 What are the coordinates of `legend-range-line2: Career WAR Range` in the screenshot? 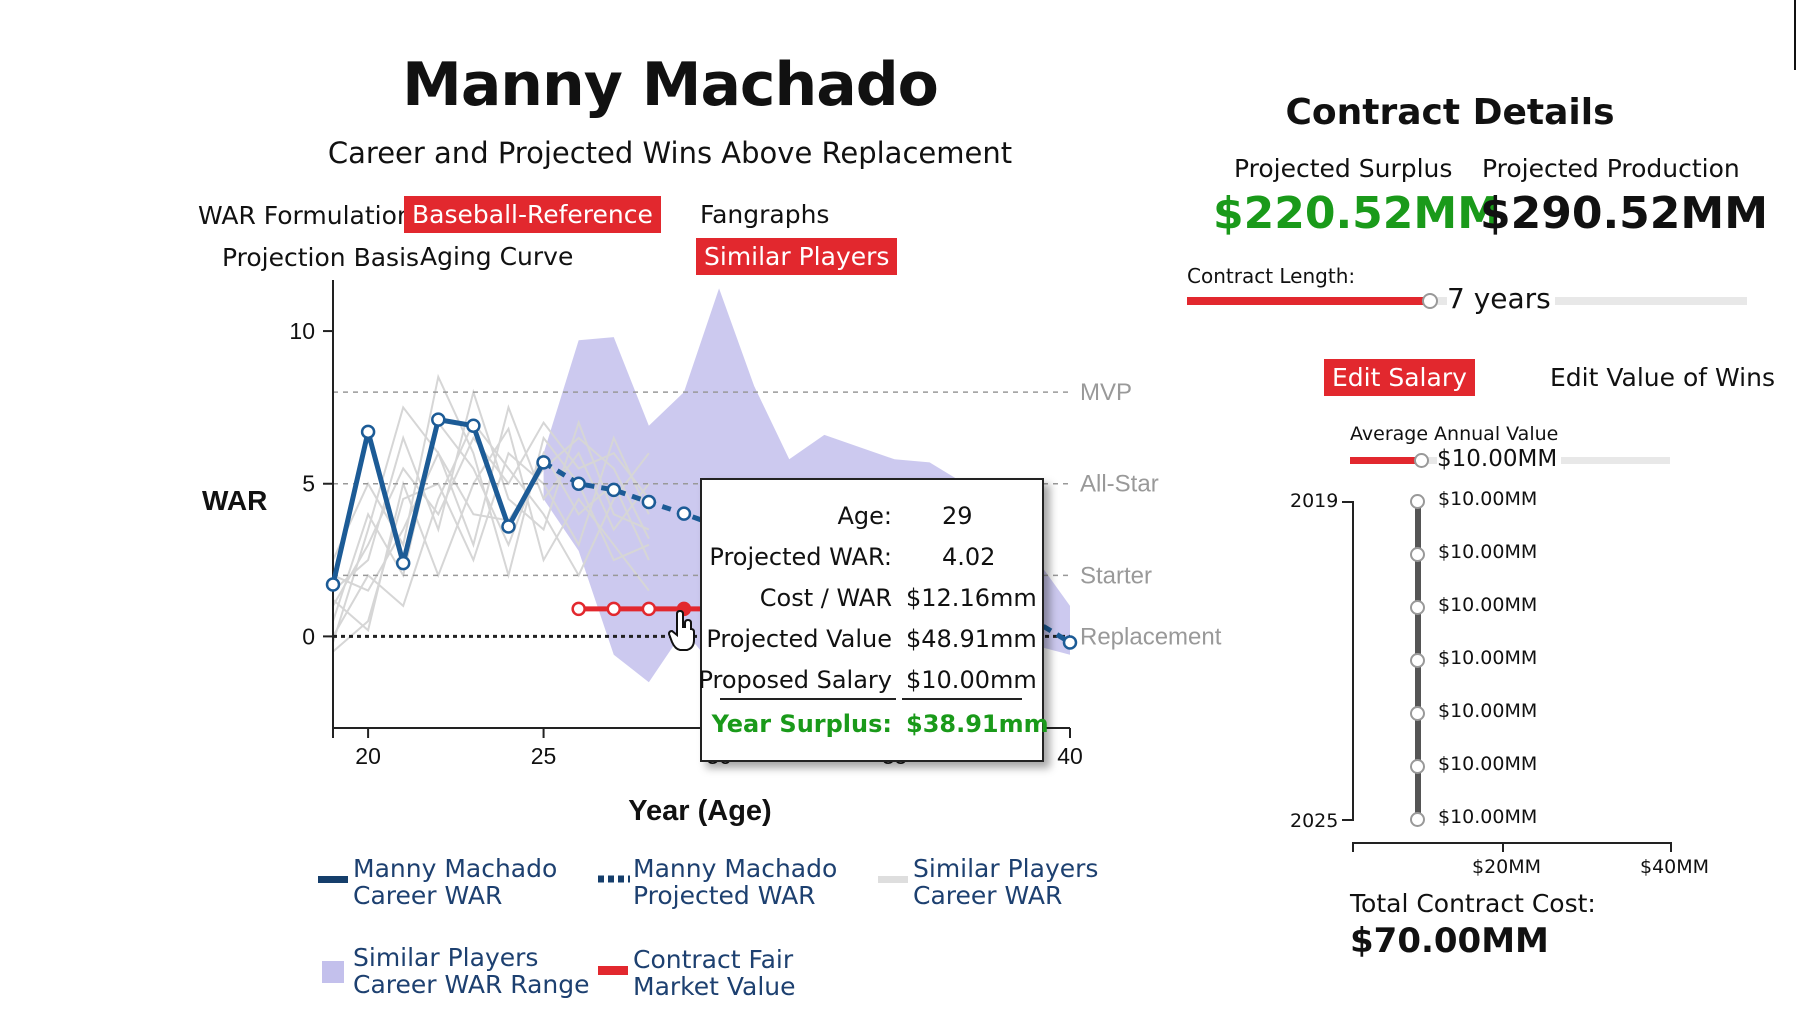 It's located at (471, 984).